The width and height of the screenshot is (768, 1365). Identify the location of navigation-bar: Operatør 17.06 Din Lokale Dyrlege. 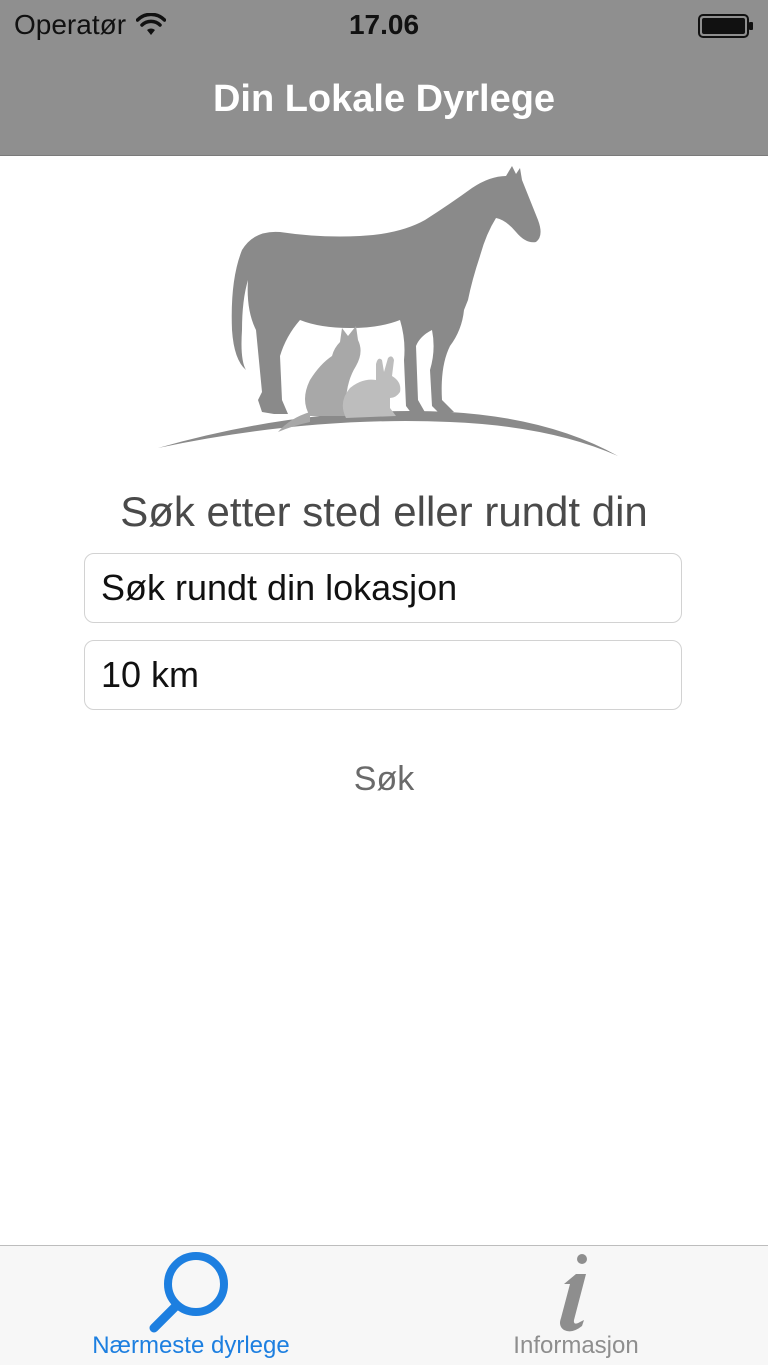
(384, 78).